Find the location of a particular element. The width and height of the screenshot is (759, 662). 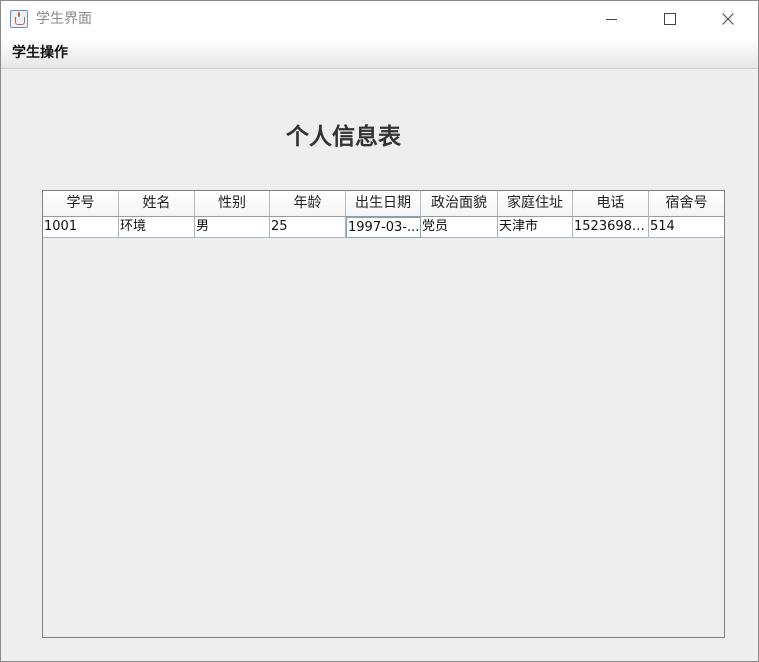

minimize-icon is located at coordinates (611, 19).